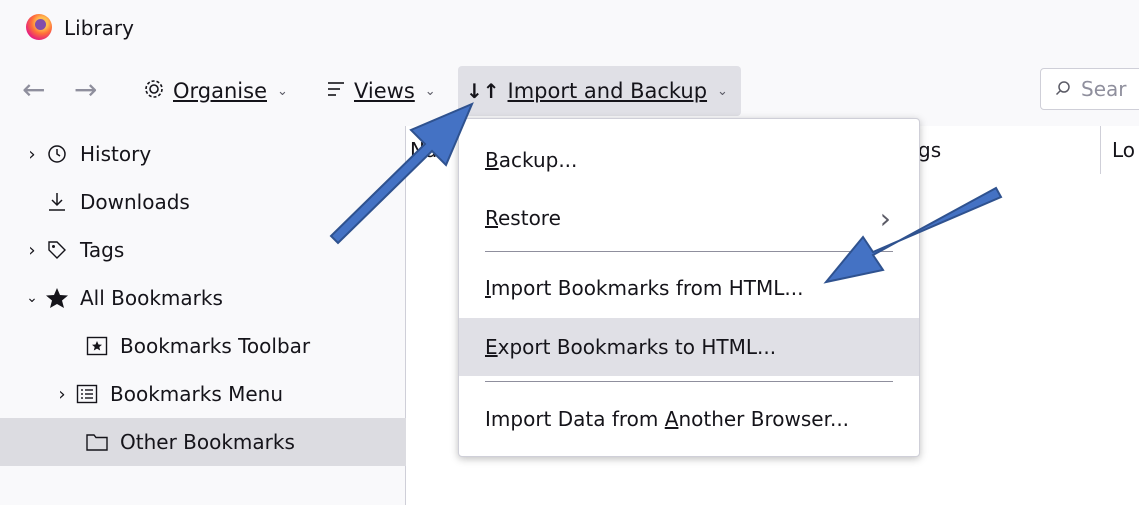  Describe the element at coordinates (913, 235) in the screenshot. I see `annotation-arrow-menu-item` at that location.